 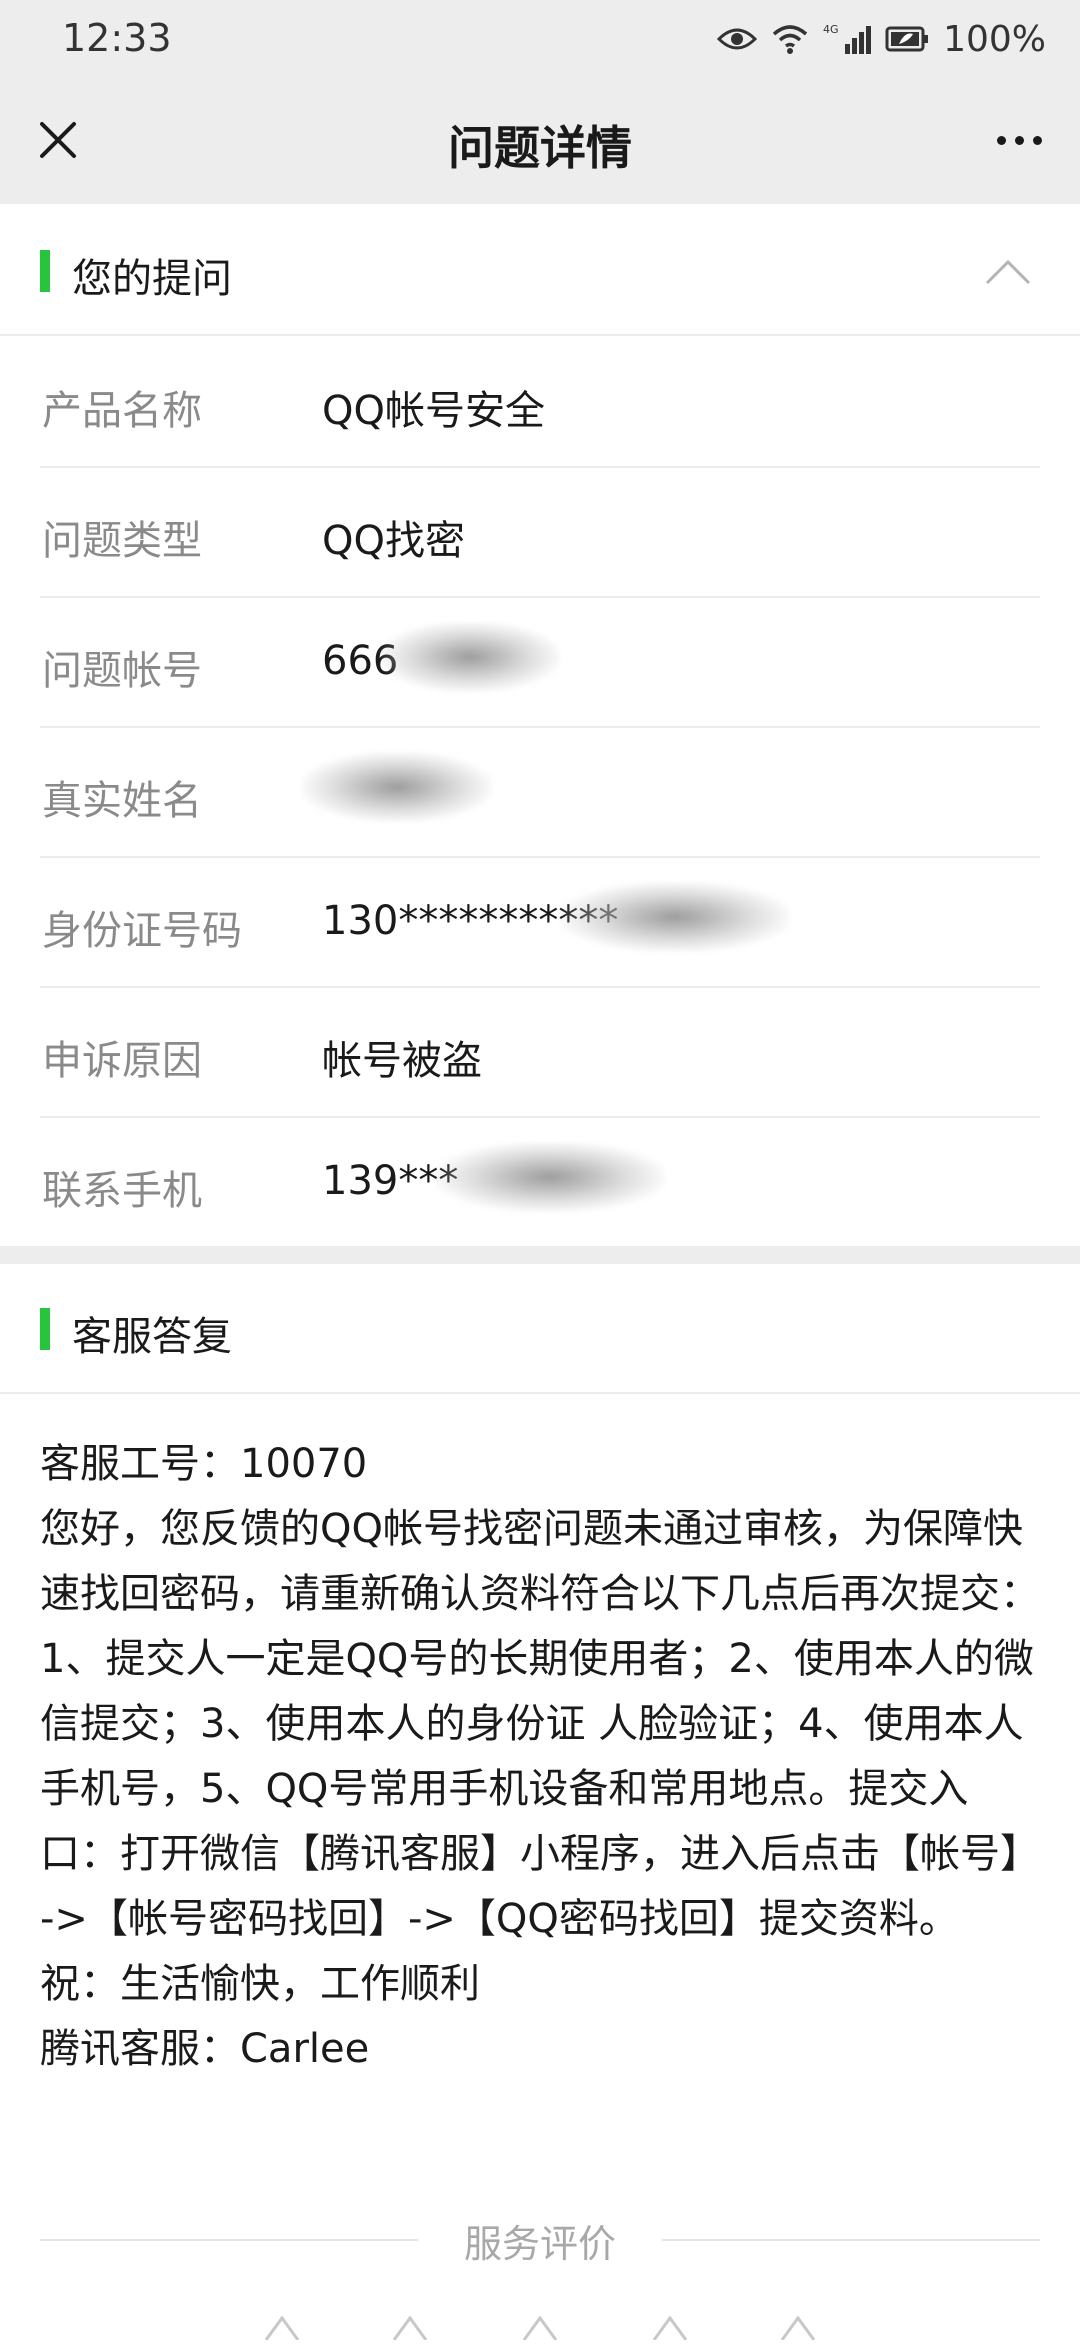 I want to click on eye-icon, so click(x=737, y=39).